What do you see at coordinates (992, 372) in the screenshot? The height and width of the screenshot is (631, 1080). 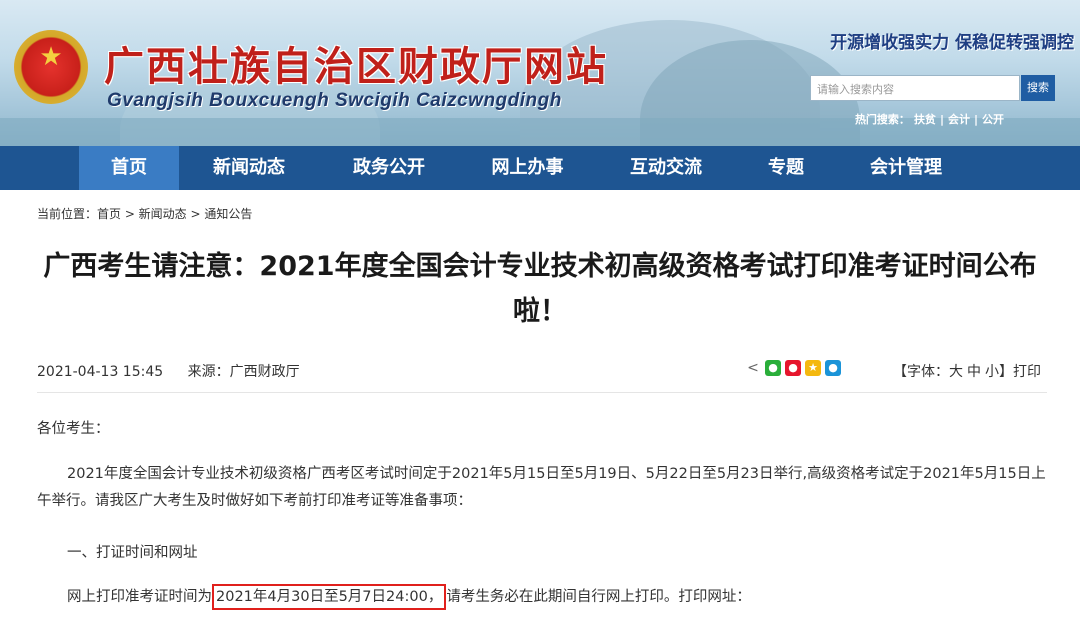 I see `font-size-small: 小` at bounding box center [992, 372].